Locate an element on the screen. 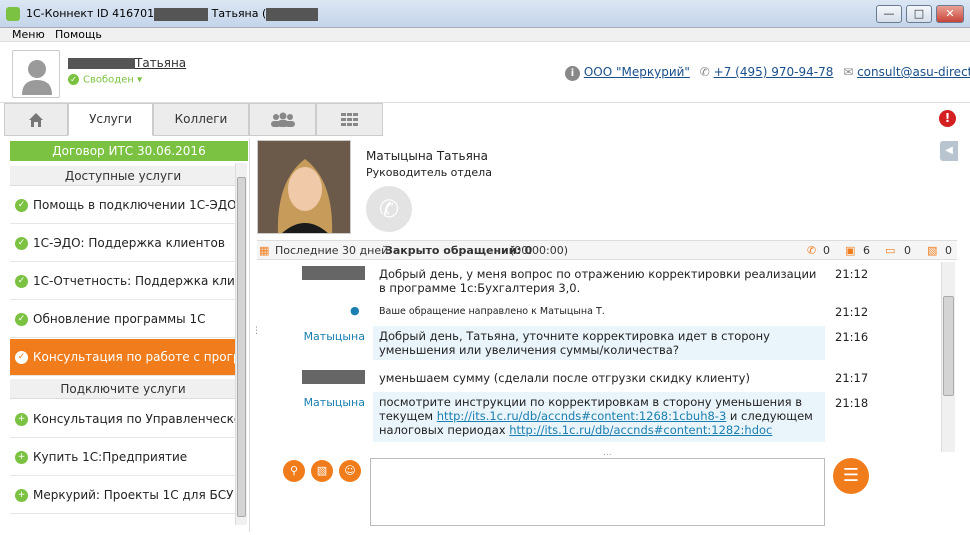  service-label: Меркурий: Проекты 1С для БСУ is located at coordinates (133, 495).